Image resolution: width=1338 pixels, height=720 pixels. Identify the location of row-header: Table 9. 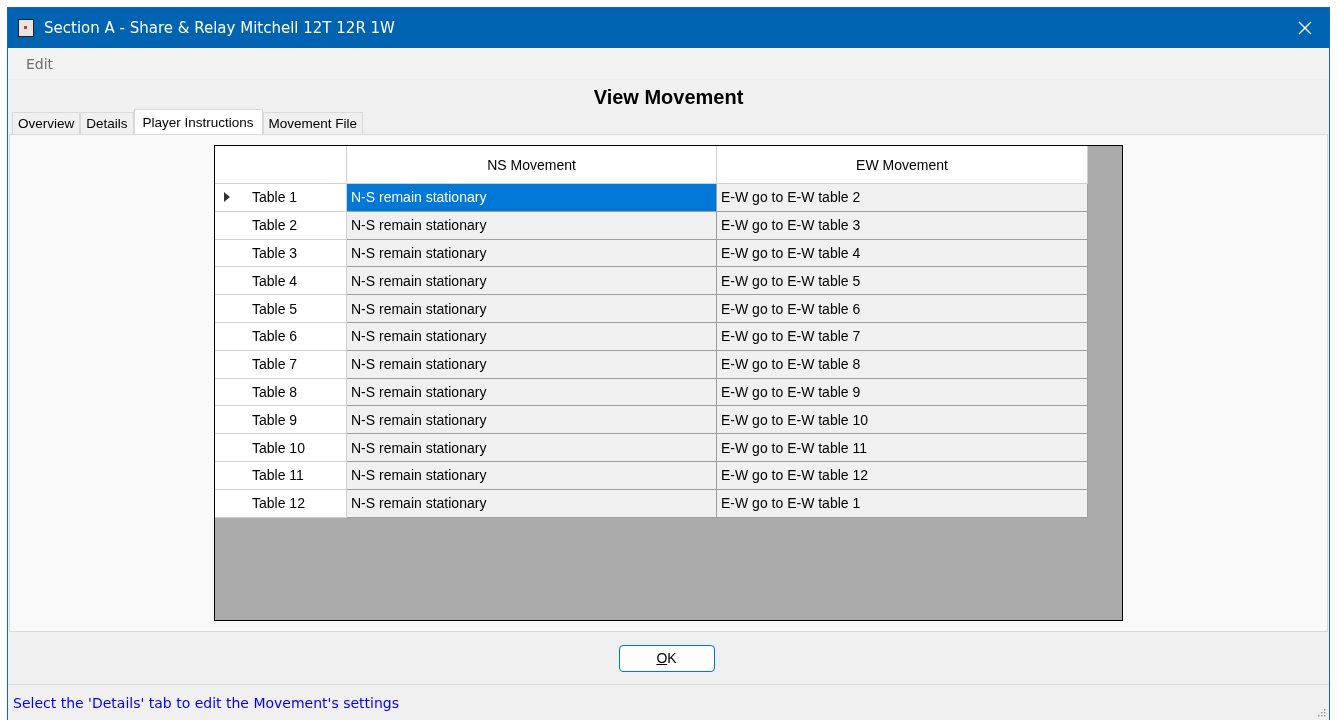
(281, 420).